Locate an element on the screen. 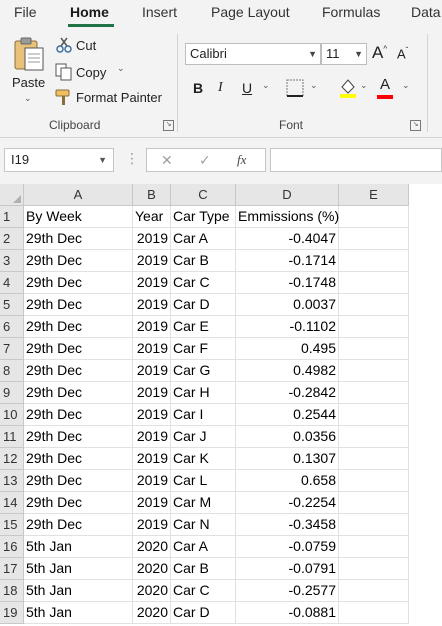 The image size is (442, 626). cut-button: Cut is located at coordinates (86, 45).